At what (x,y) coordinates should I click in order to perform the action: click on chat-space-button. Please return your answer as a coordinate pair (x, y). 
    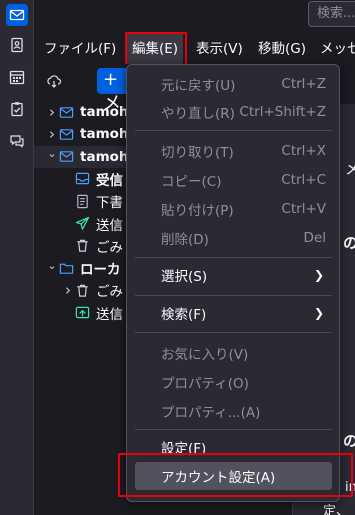
    Looking at the image, I should click on (17, 141).